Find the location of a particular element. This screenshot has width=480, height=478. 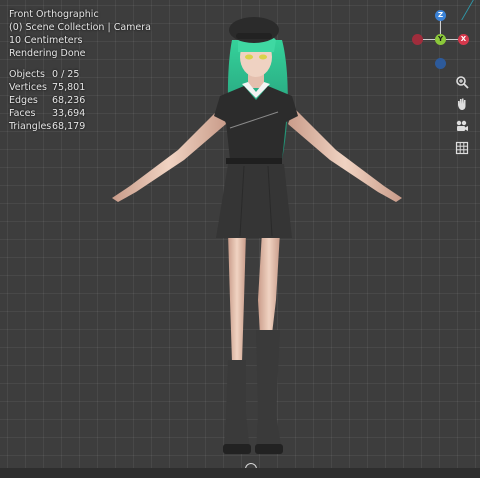

belt is located at coordinates (254, 161).